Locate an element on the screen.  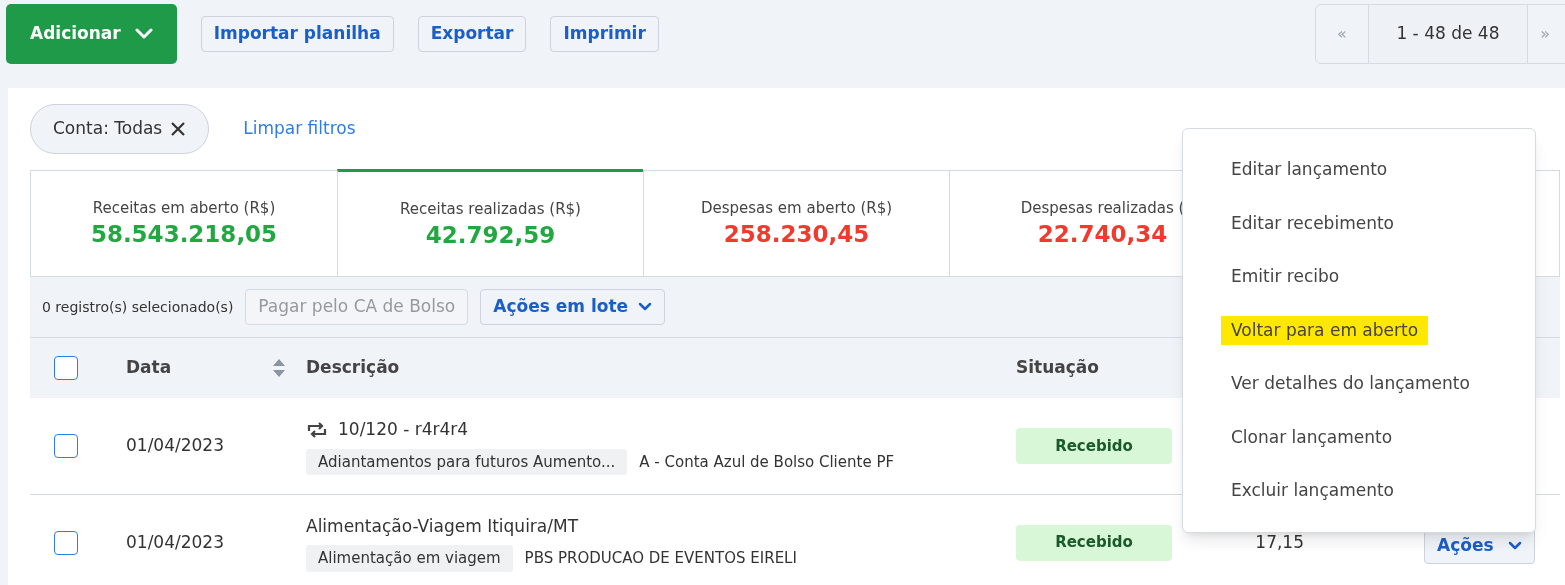
summary-value: 22.740,34 is located at coordinates (1102, 233).